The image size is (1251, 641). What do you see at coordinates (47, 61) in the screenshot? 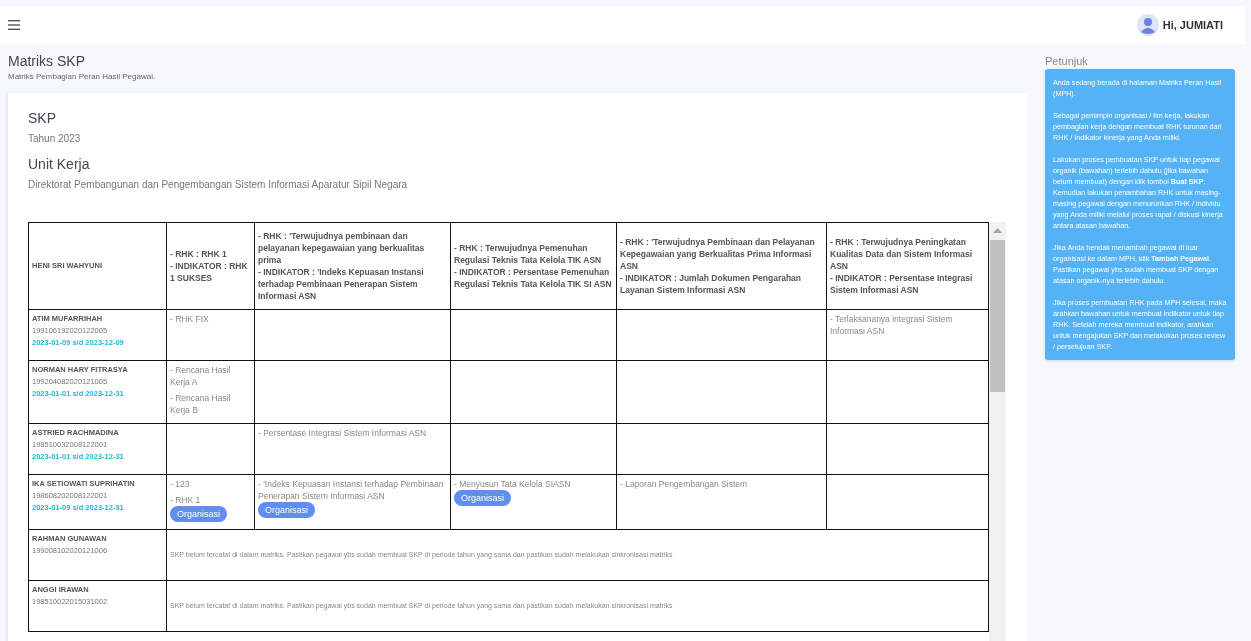
I see `page-title: Matriks SKP` at bounding box center [47, 61].